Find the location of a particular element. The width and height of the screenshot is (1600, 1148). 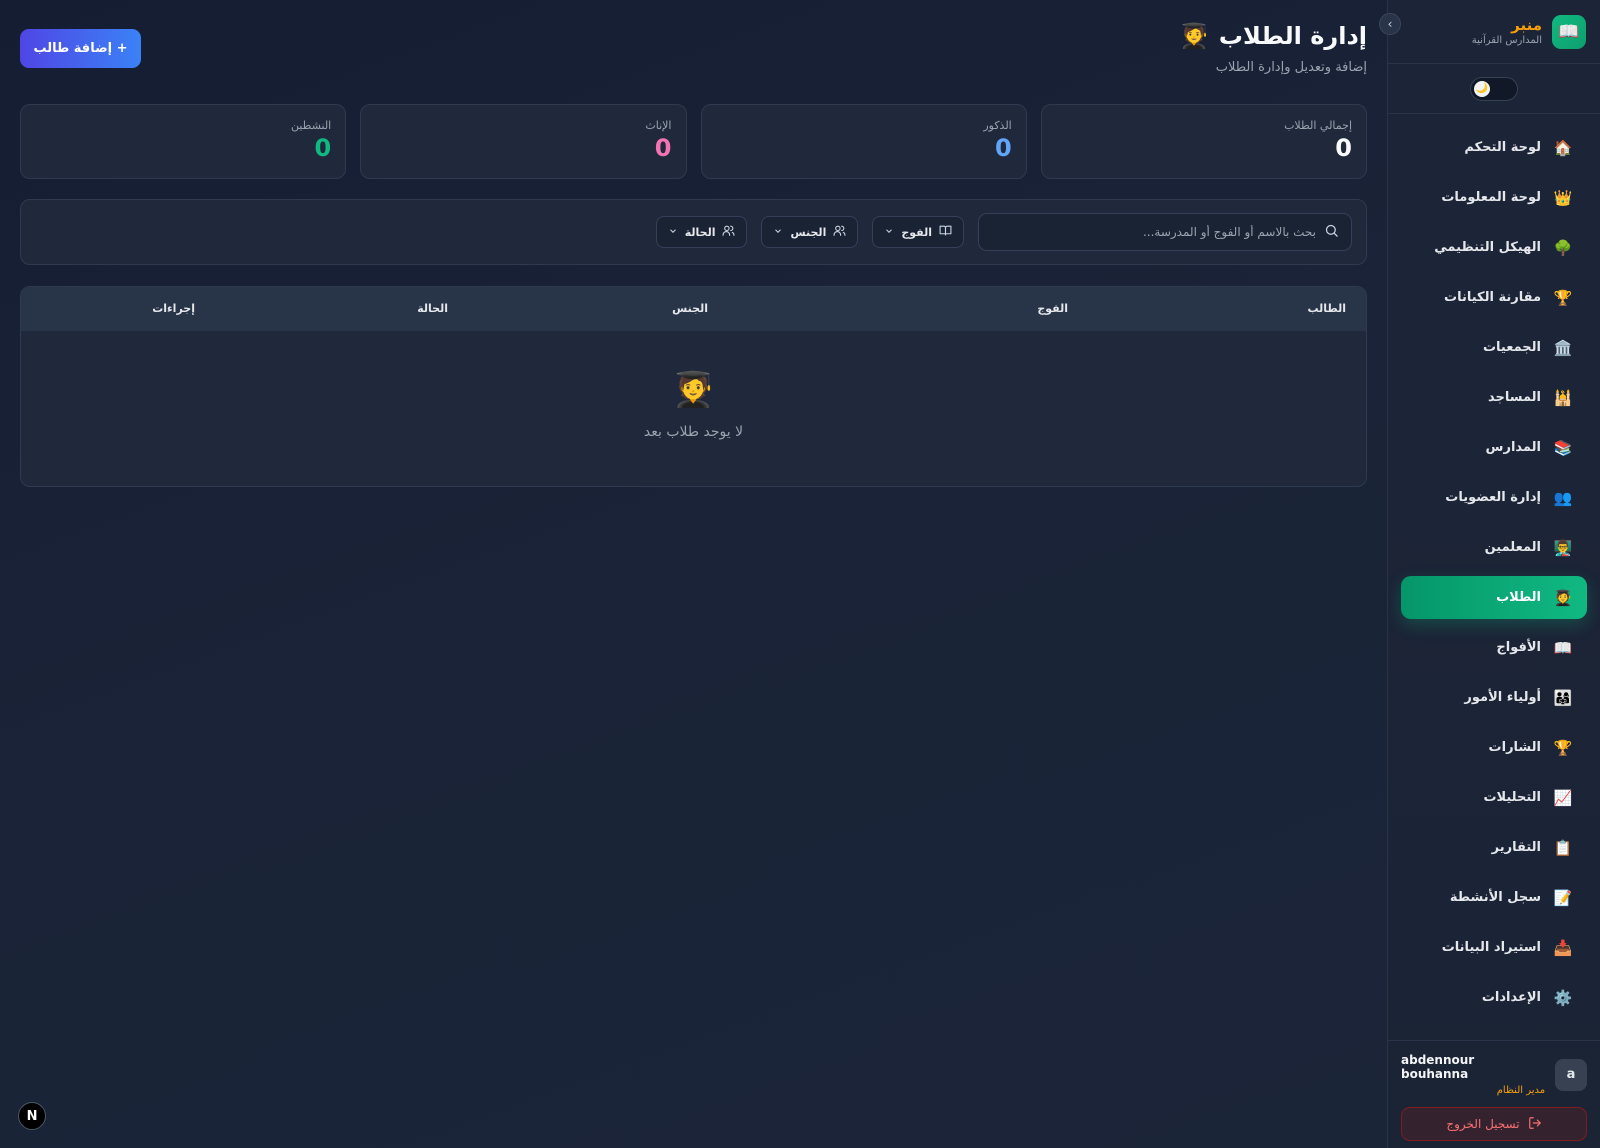

chevron-right-icon: › is located at coordinates (1390, 24).